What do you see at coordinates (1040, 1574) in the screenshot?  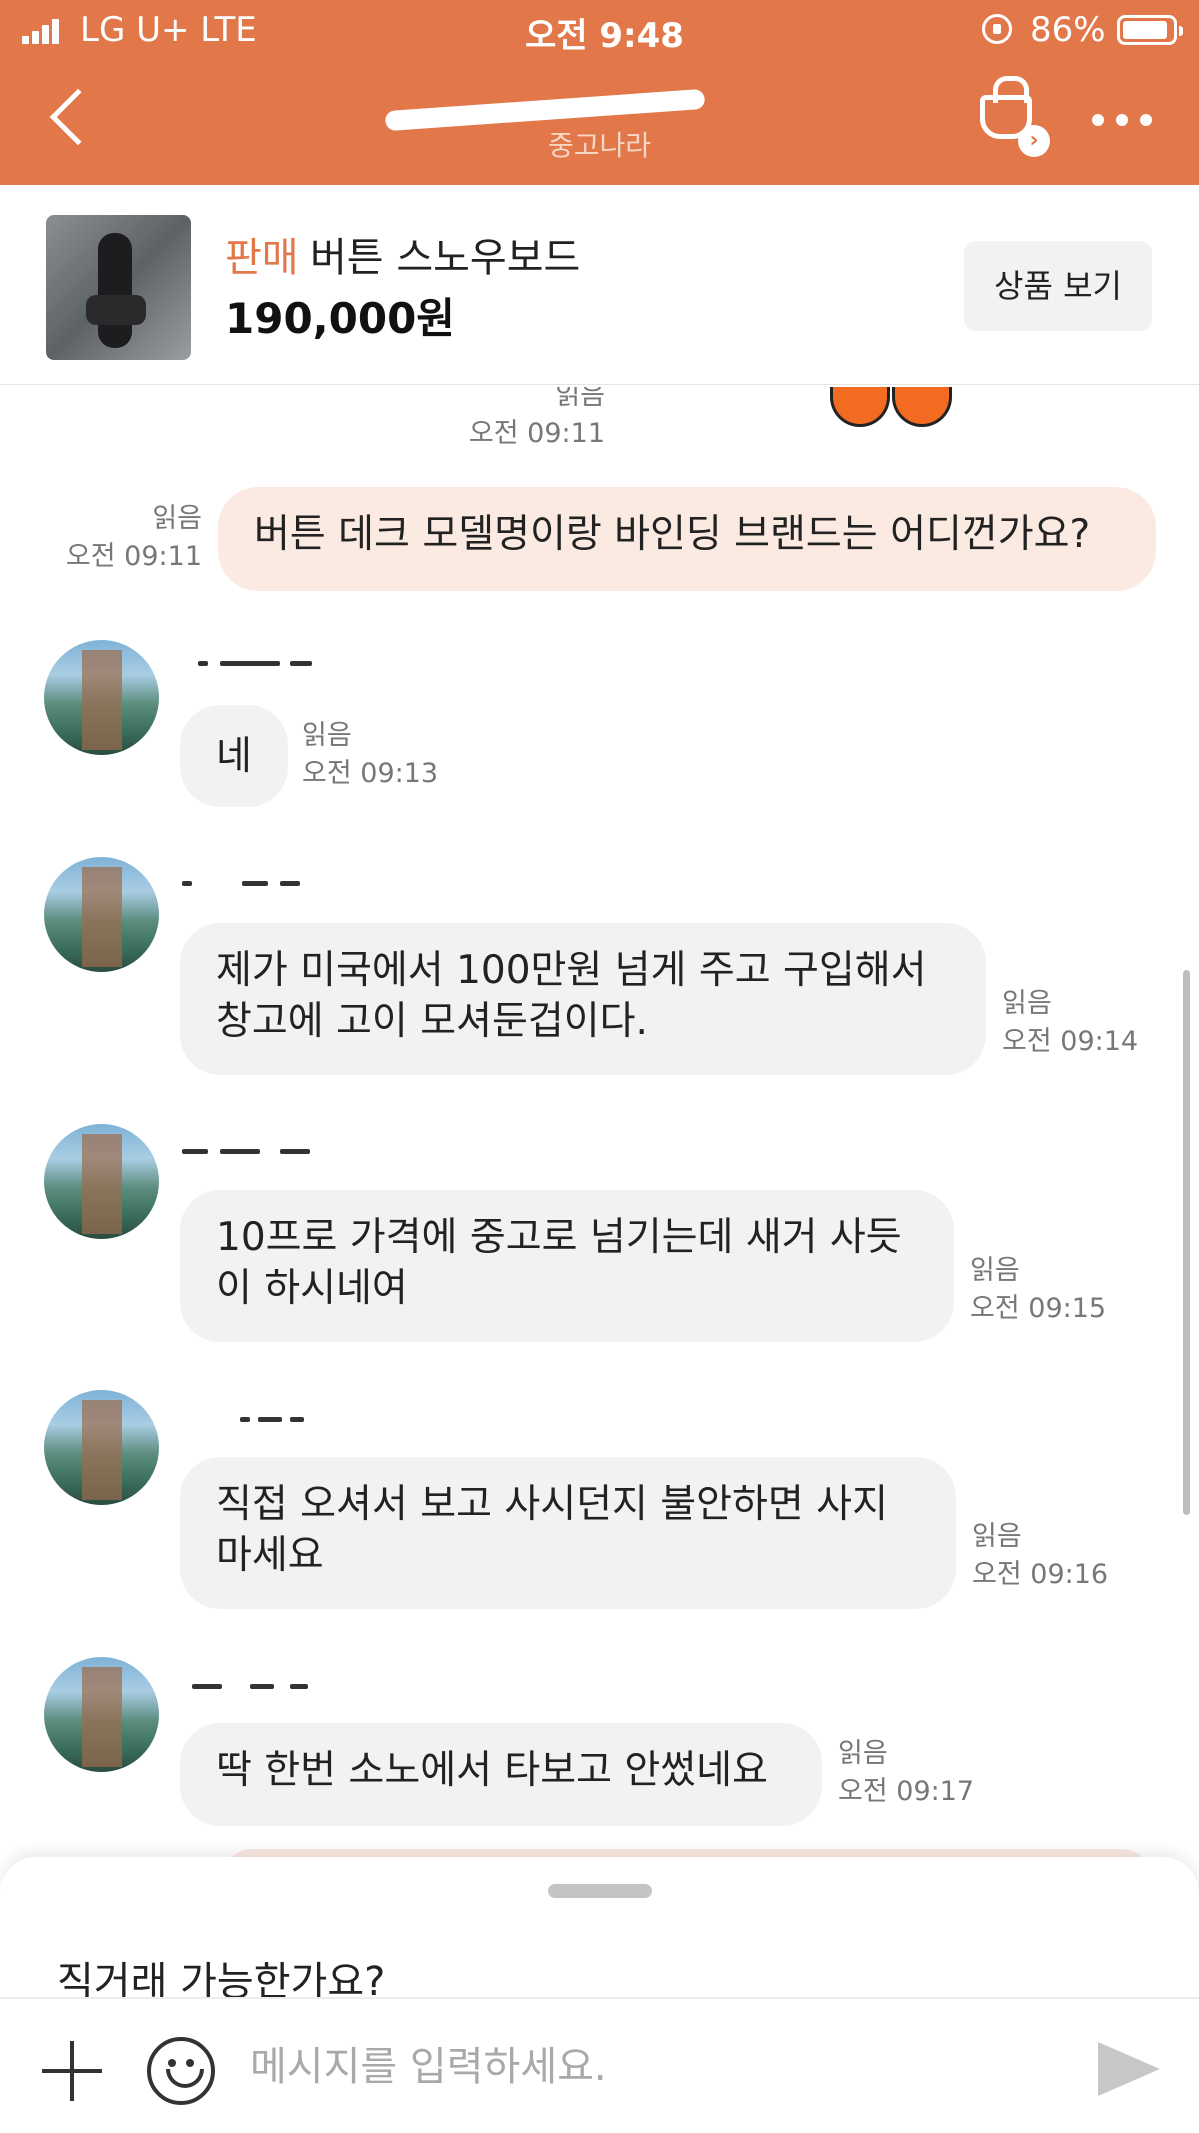 I see `time-label: 오전 09:16` at bounding box center [1040, 1574].